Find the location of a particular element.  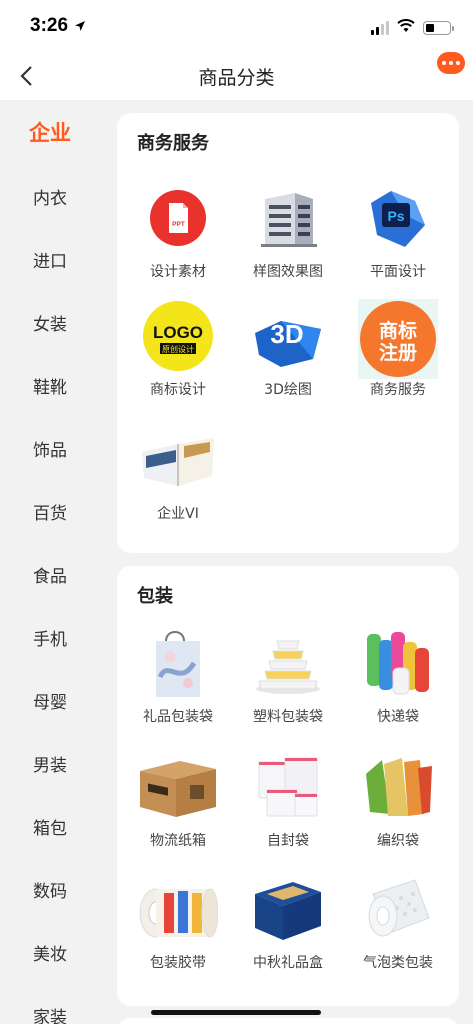

status-time: 3:26 is located at coordinates (49, 25).